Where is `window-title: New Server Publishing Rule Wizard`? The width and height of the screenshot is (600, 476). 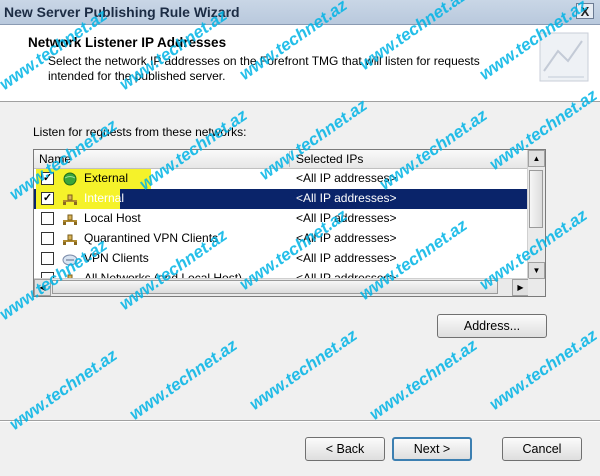
window-title: New Server Publishing Rule Wizard is located at coordinates (122, 12).